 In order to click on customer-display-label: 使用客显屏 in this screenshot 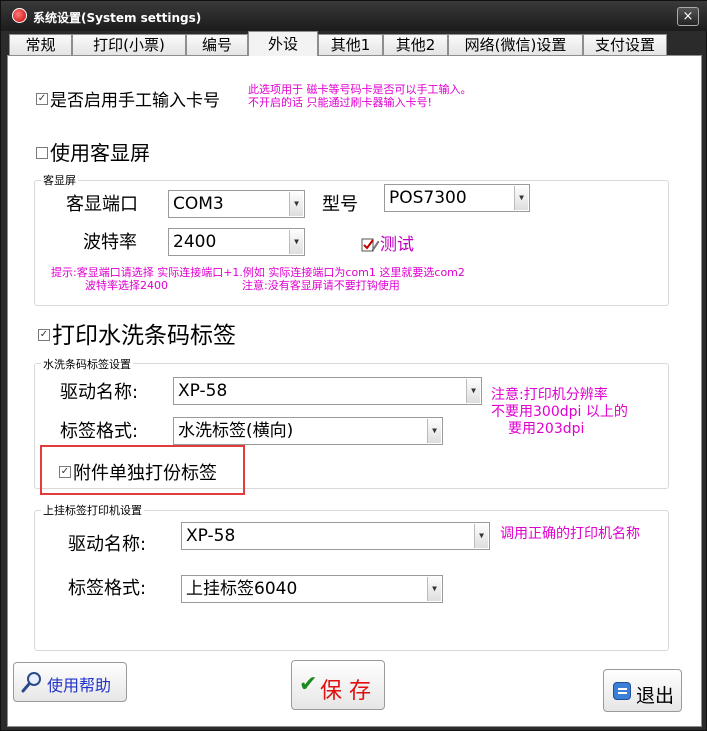, I will do `click(100, 153)`.